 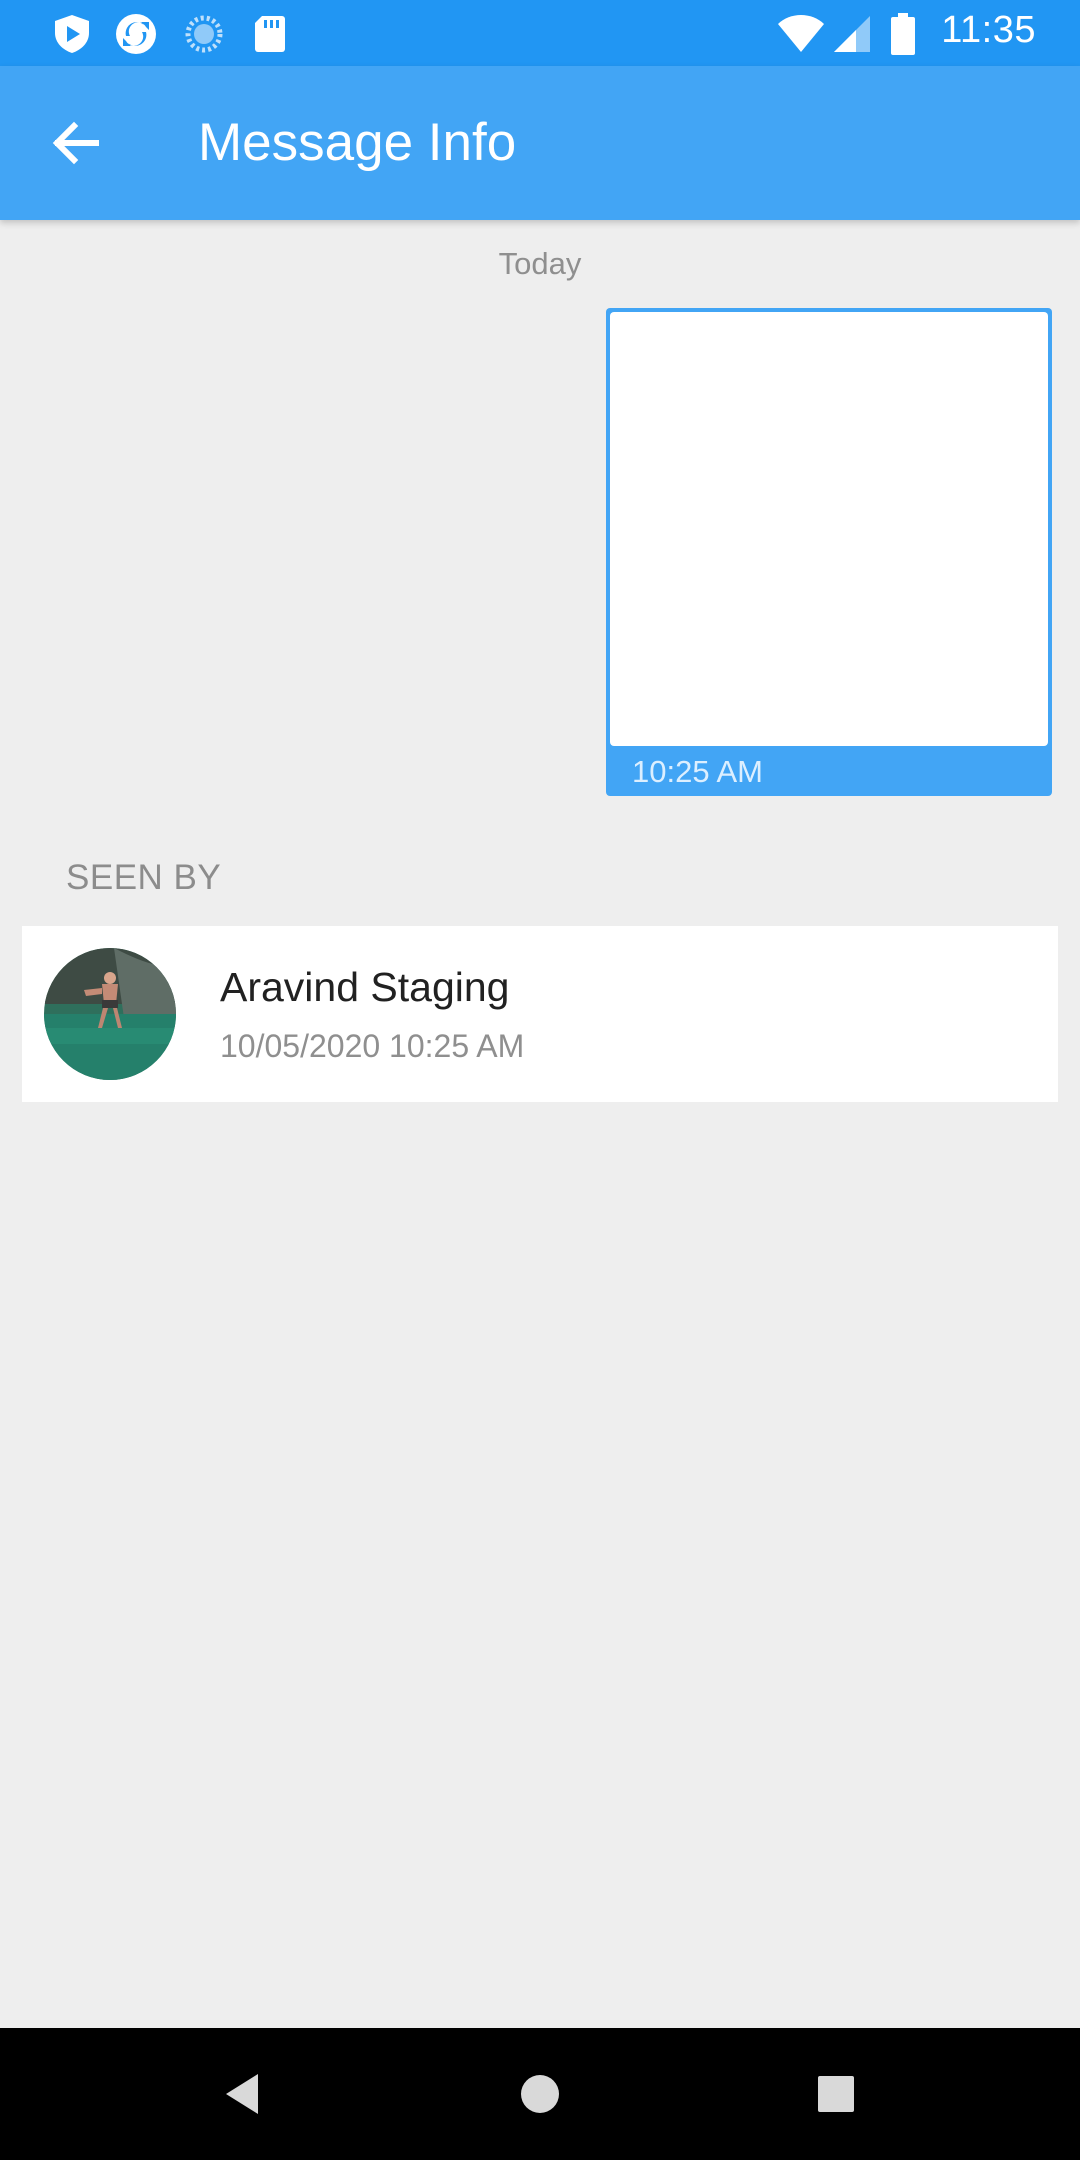 What do you see at coordinates (903, 34) in the screenshot?
I see `battery-icon` at bounding box center [903, 34].